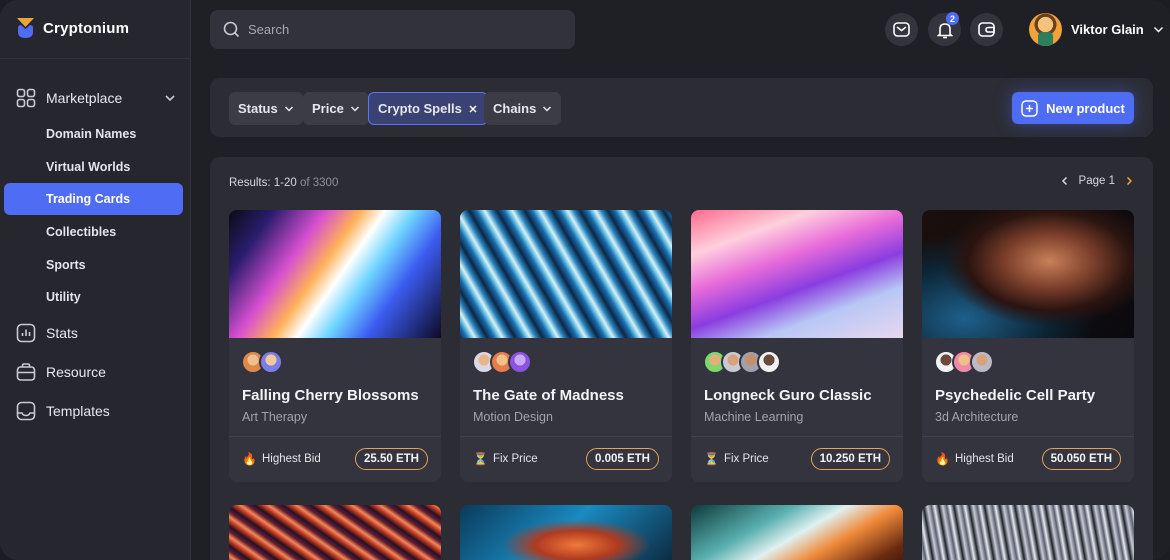  Describe the element at coordinates (26, 98) in the screenshot. I see `grid-icon` at that location.